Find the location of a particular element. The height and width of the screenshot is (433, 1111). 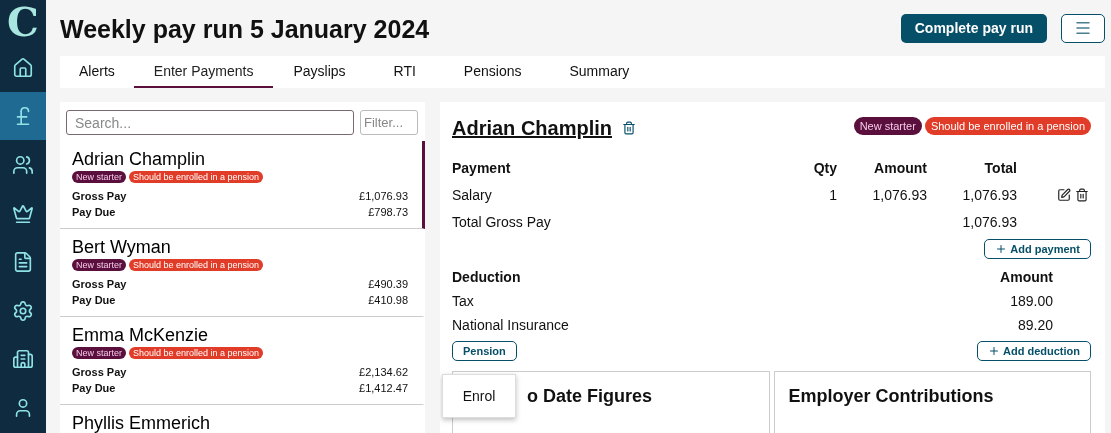

column-header: Deduction is located at coordinates (487, 277).